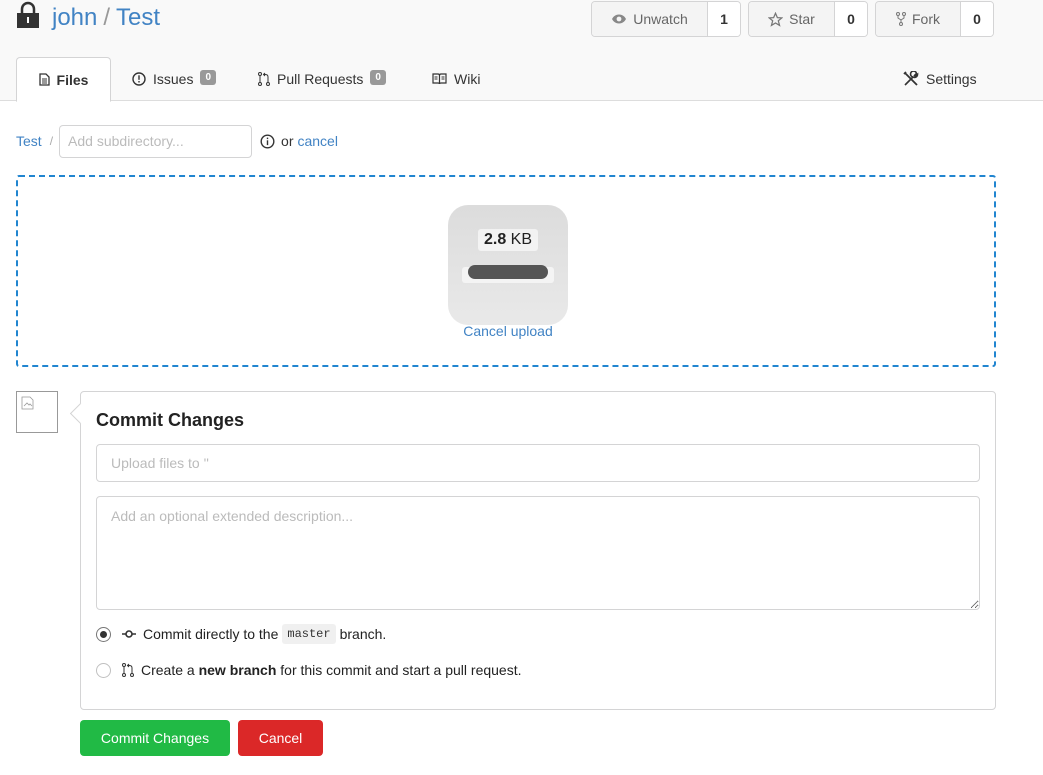 Image resolution: width=1043 pixels, height=775 pixels. What do you see at coordinates (103, 670) in the screenshot?
I see `new-branch-radio` at bounding box center [103, 670].